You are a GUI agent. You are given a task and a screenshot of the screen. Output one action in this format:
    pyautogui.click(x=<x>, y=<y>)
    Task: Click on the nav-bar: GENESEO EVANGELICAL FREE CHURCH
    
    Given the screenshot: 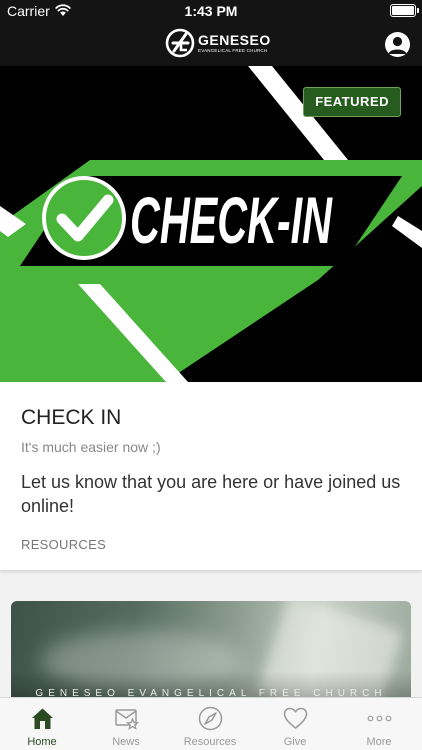 What is the action you would take?
    pyautogui.click(x=211, y=44)
    